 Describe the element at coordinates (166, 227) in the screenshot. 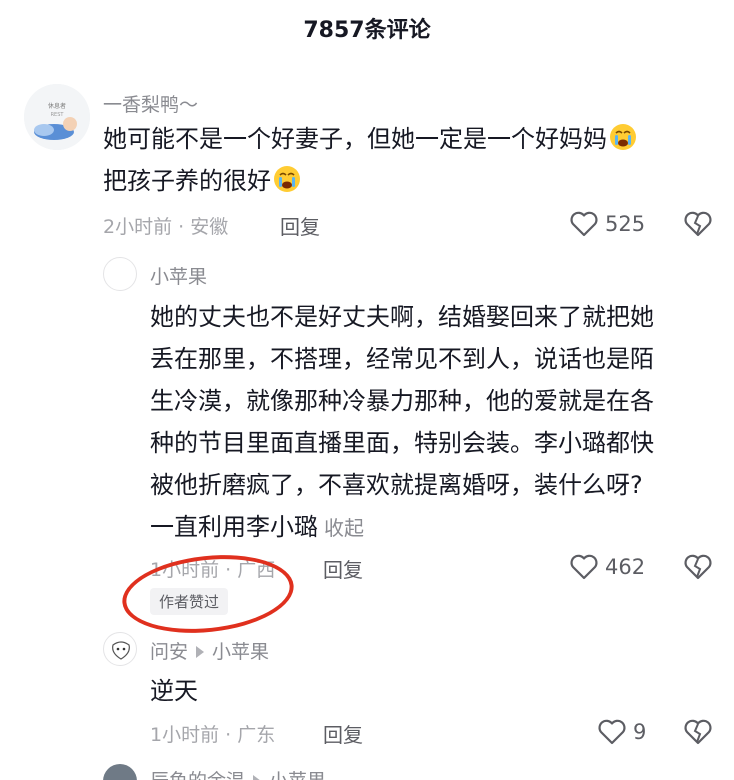

I see `comment-time-location: 2小时前 · 安徽` at that location.